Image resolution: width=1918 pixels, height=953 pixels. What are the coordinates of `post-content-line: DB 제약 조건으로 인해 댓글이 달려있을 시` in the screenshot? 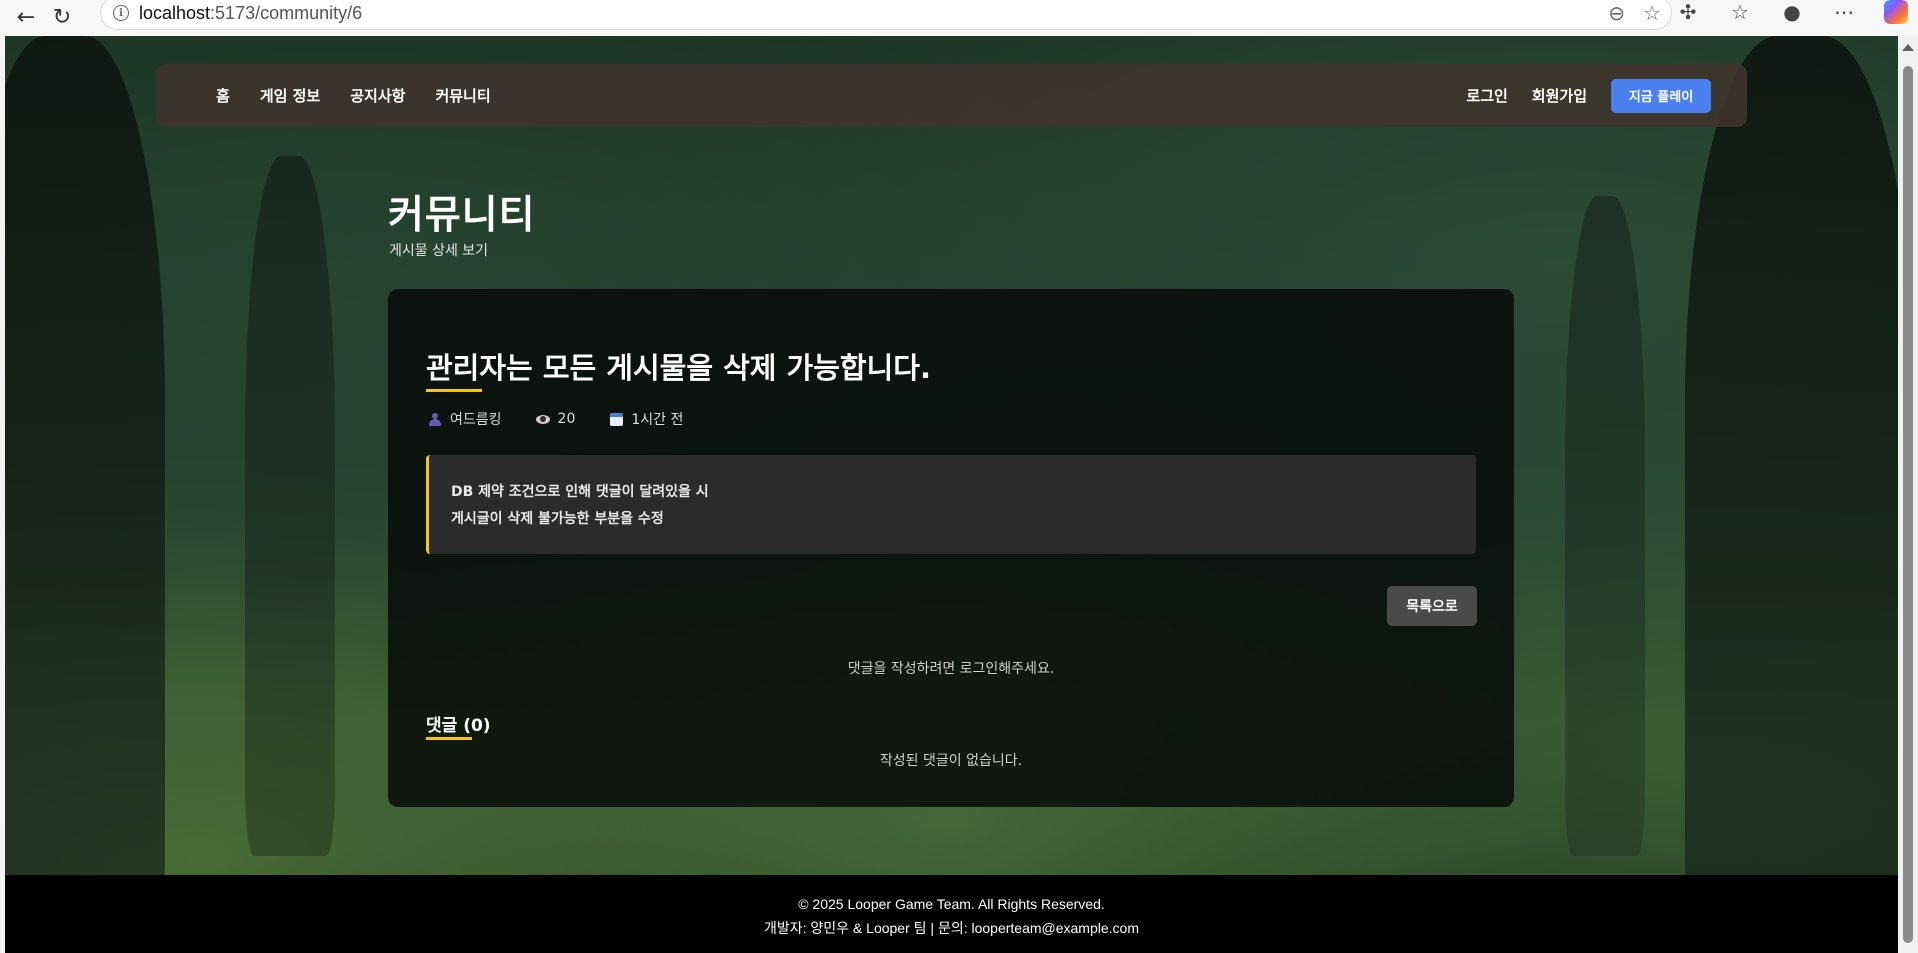 It's located at (580, 492).